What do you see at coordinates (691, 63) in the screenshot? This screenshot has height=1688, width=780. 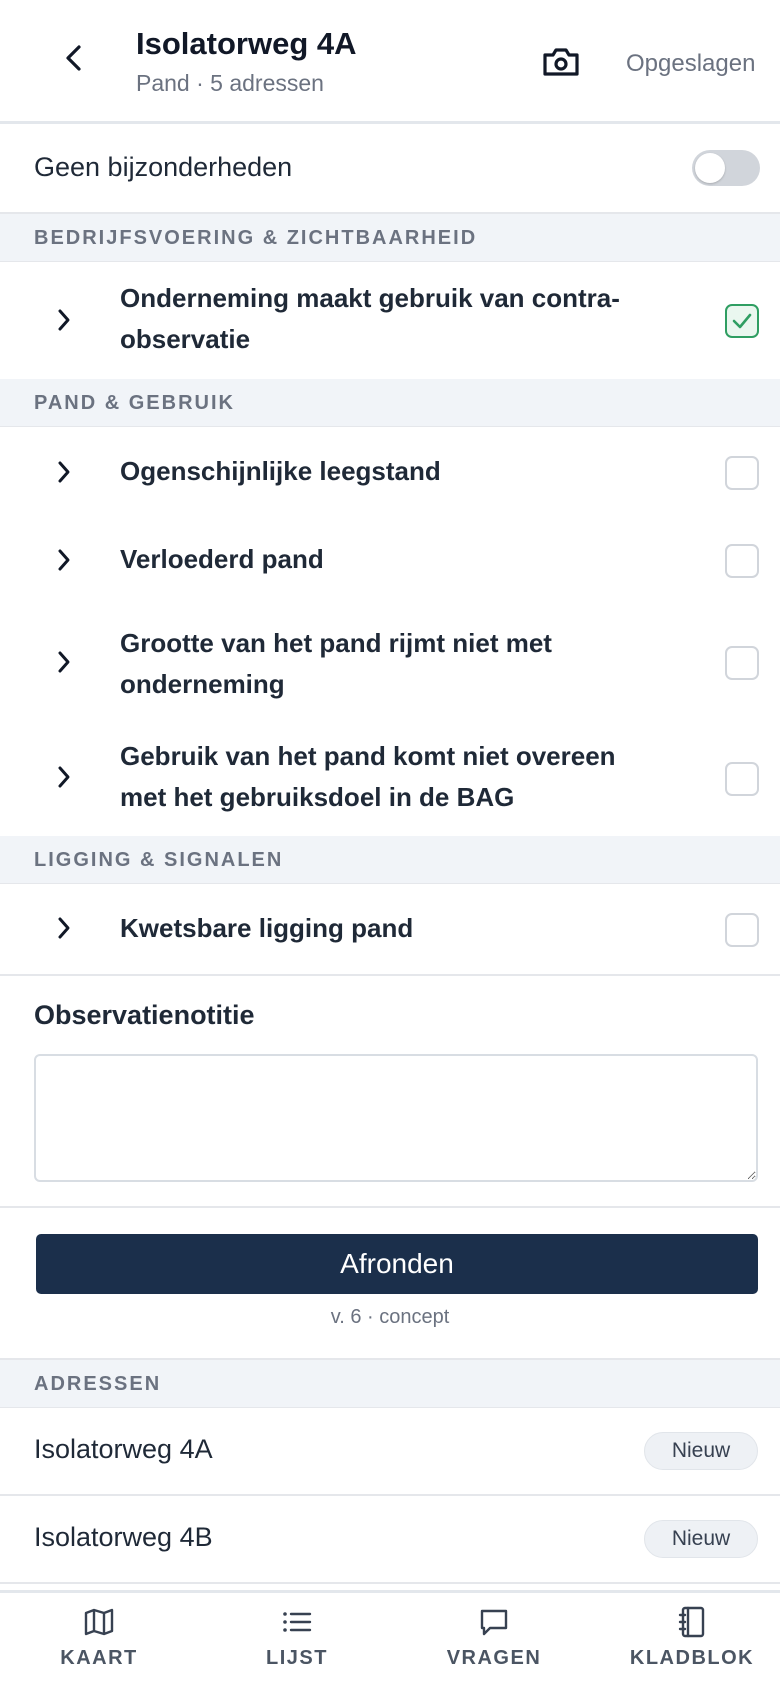 I see `save-status: Opgeslagen` at bounding box center [691, 63].